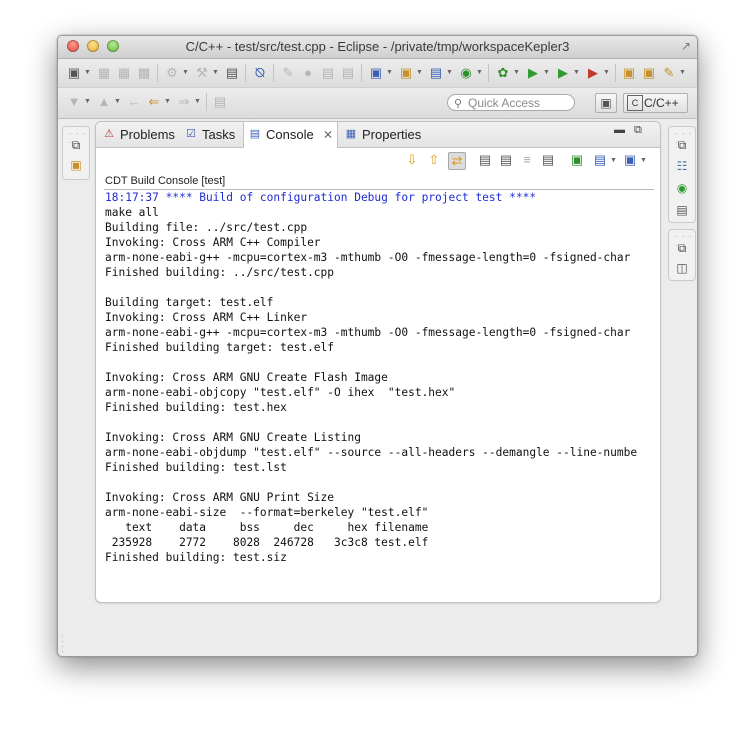 The image size is (753, 734). I want to click on previous-error-icon: ⇧, so click(434, 160).